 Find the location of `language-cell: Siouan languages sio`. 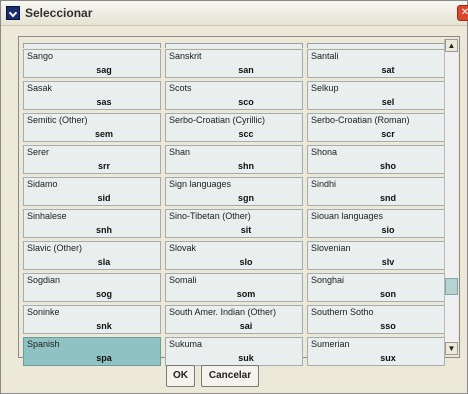

language-cell: Siouan languages sio is located at coordinates (376, 223).